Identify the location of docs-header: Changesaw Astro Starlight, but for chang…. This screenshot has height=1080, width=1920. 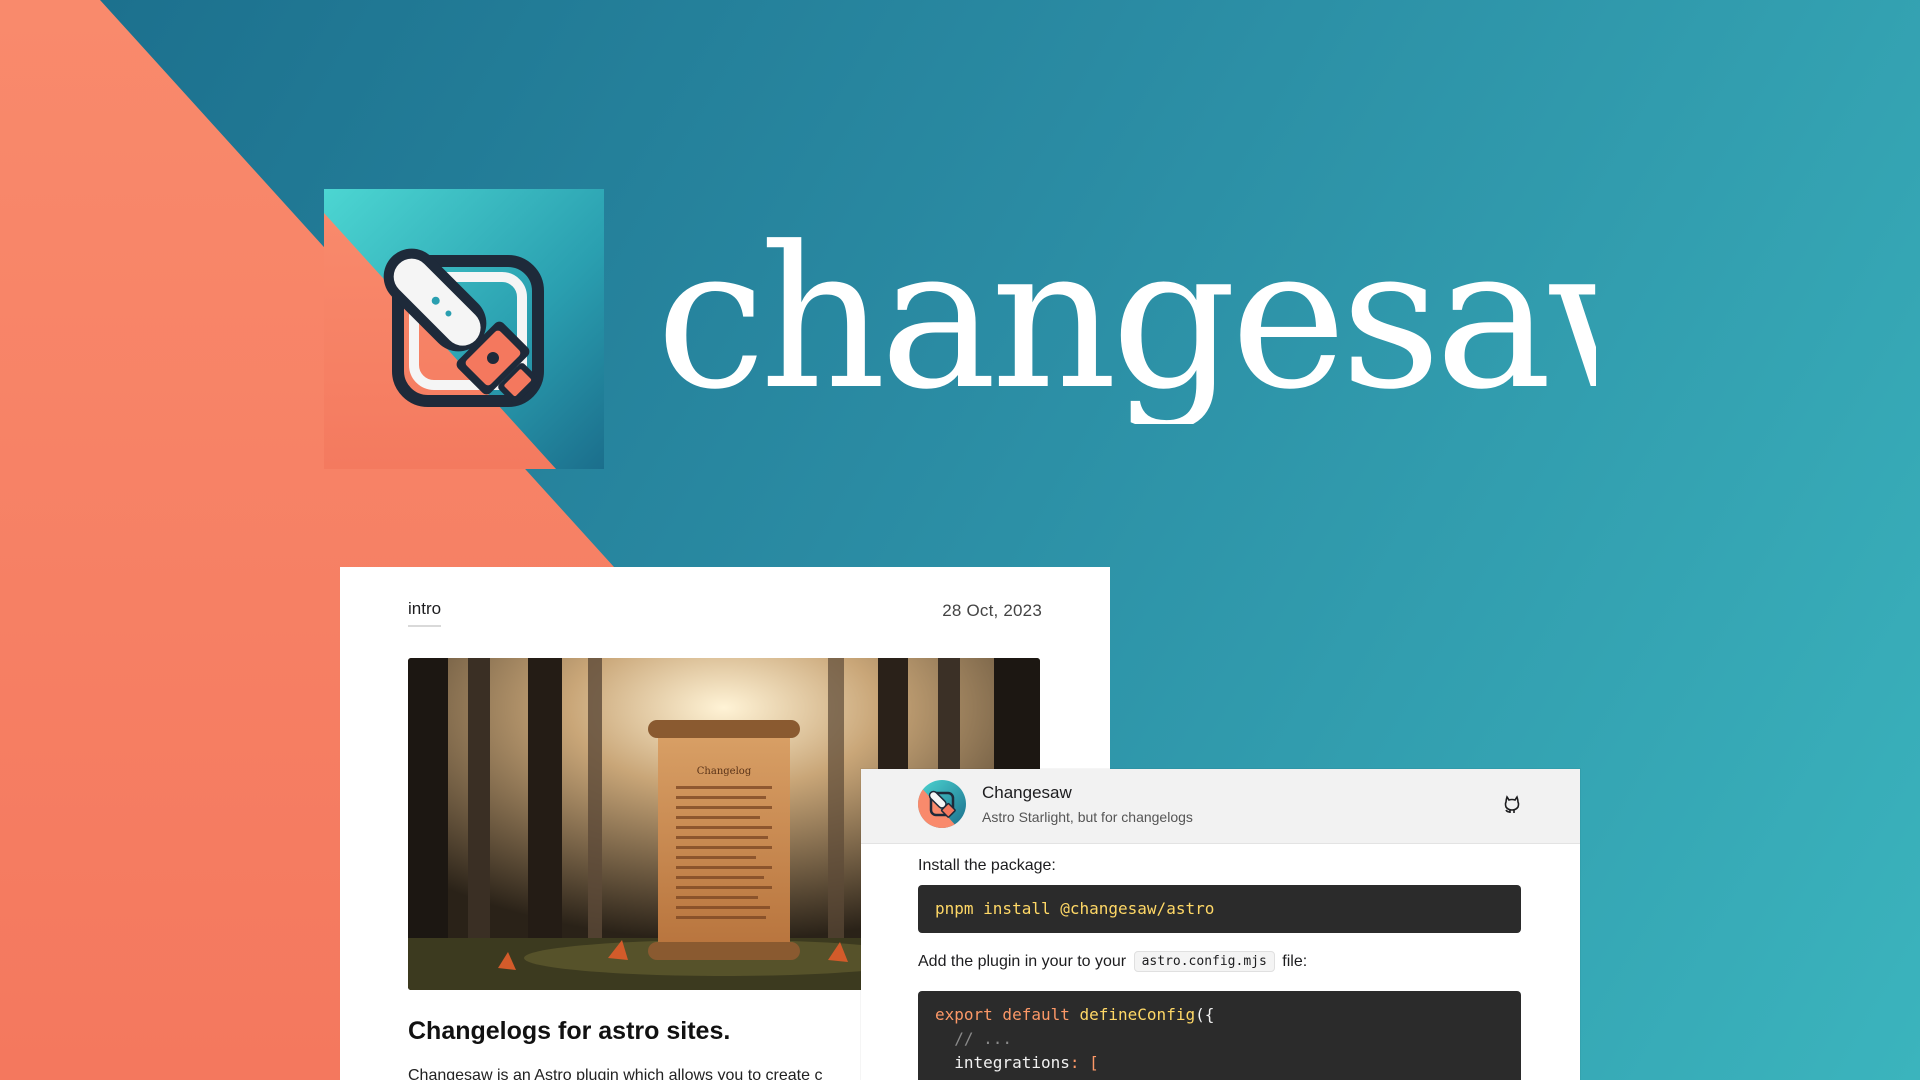
(1220, 806).